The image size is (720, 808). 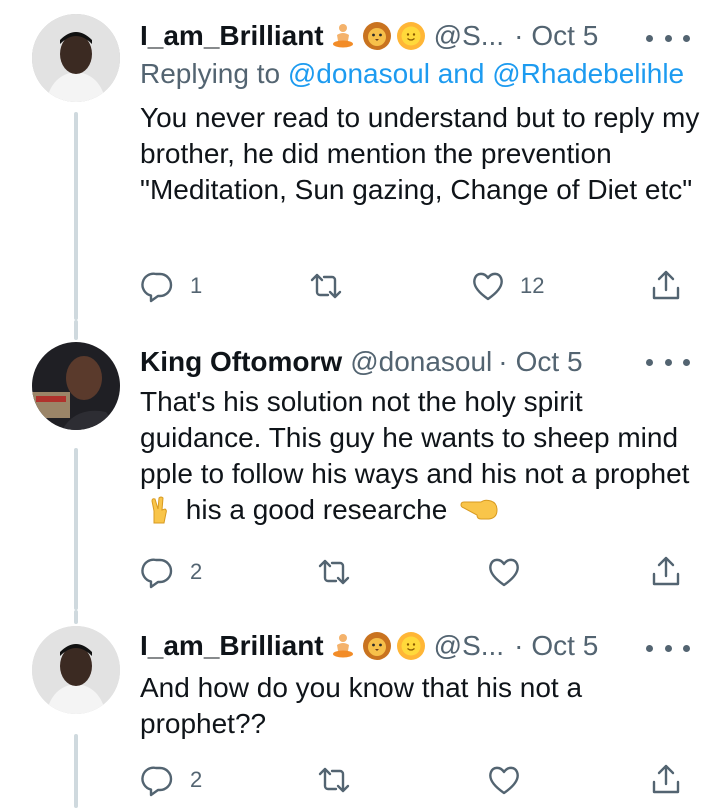 What do you see at coordinates (479, 509) in the screenshot?
I see `pointing-left-icon` at bounding box center [479, 509].